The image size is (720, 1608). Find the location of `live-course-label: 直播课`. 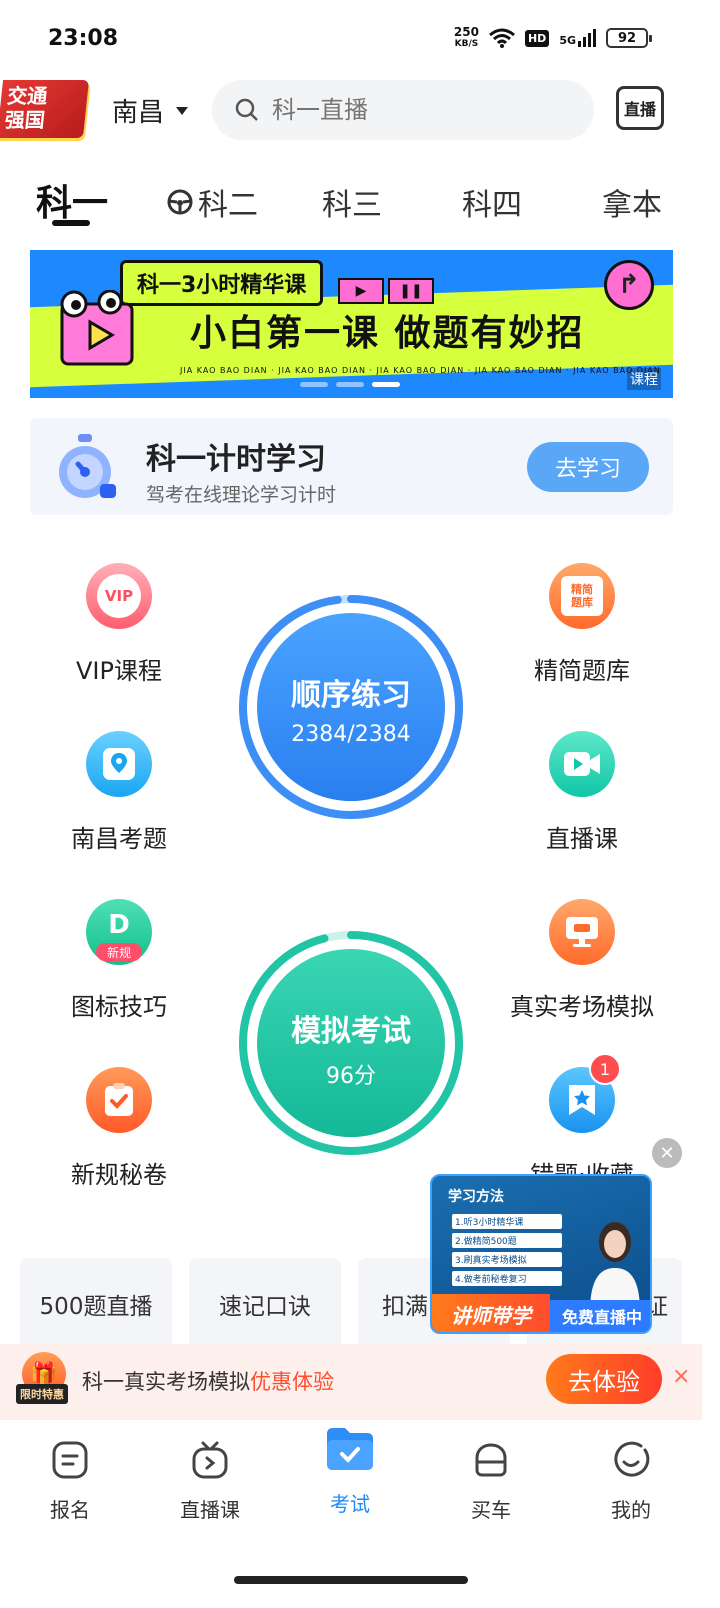

live-course-label: 直播课 is located at coordinates (582, 839).